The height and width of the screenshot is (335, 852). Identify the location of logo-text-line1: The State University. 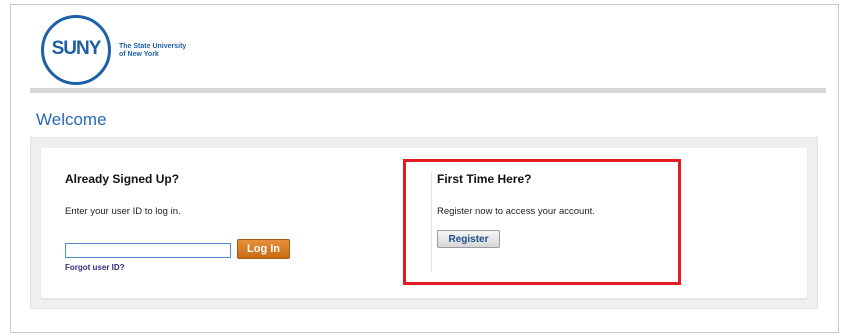
(153, 46).